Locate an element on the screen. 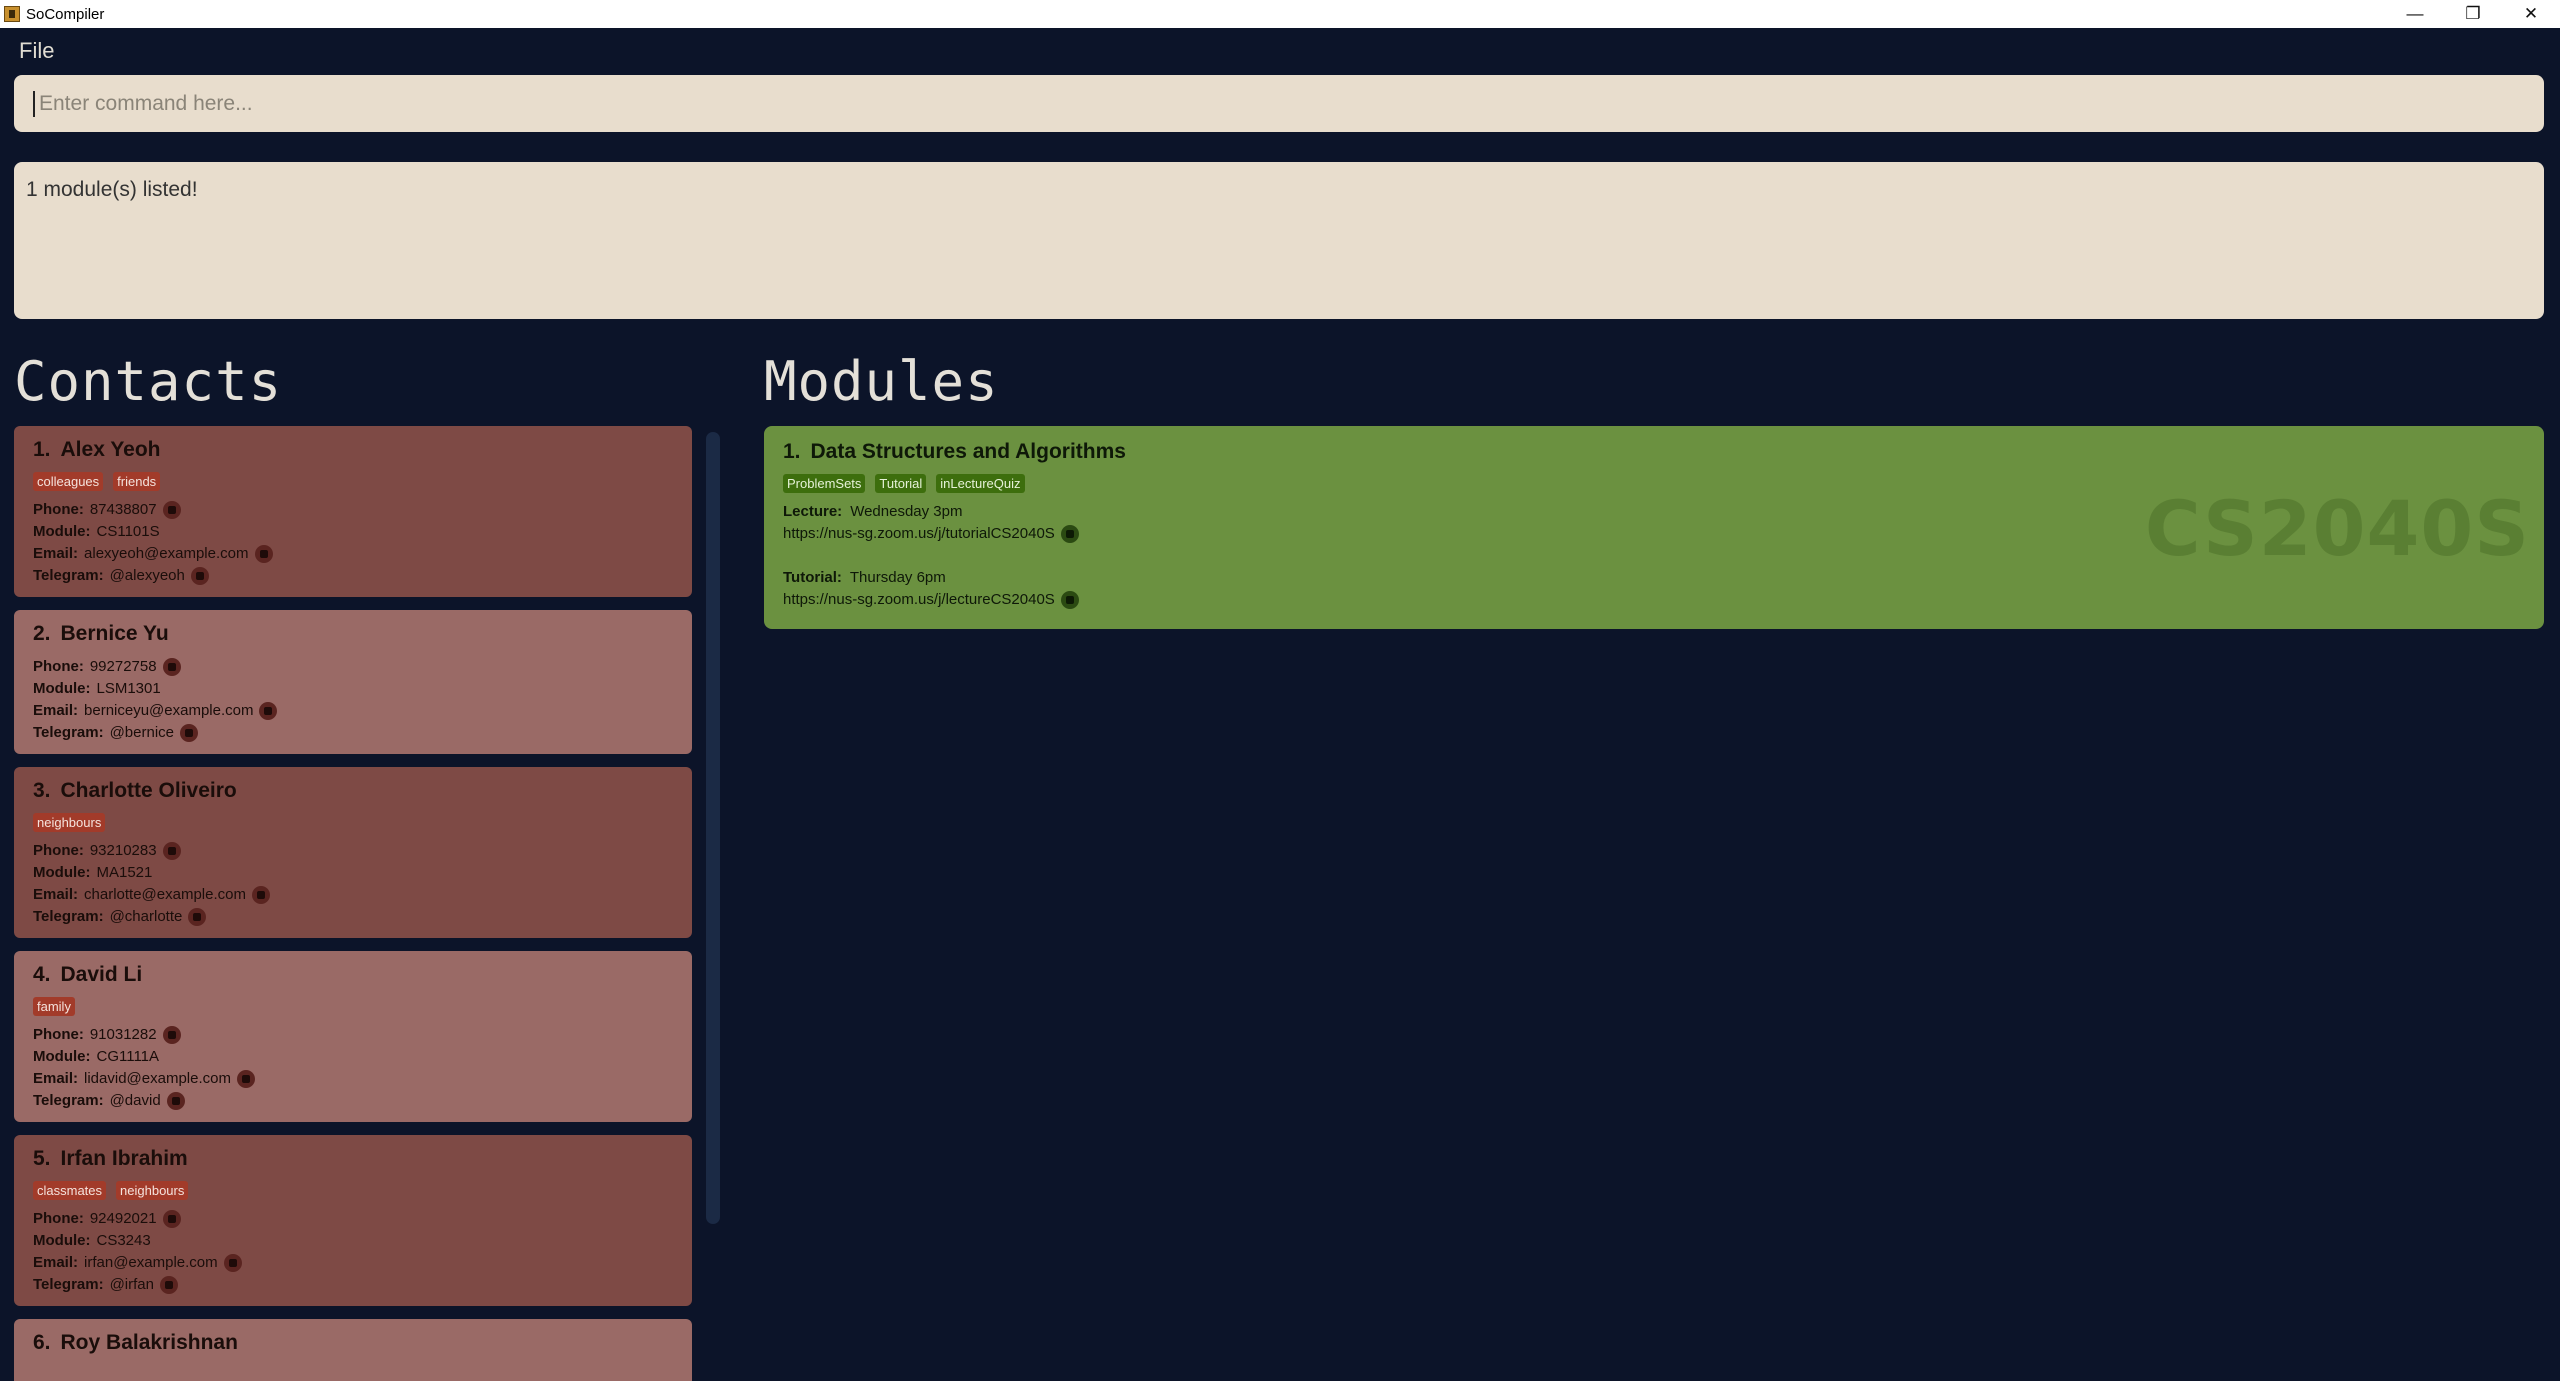 Image resolution: width=2560 pixels, height=1381 pixels. contact-phone: Phone: 92492021 is located at coordinates (353, 1219).